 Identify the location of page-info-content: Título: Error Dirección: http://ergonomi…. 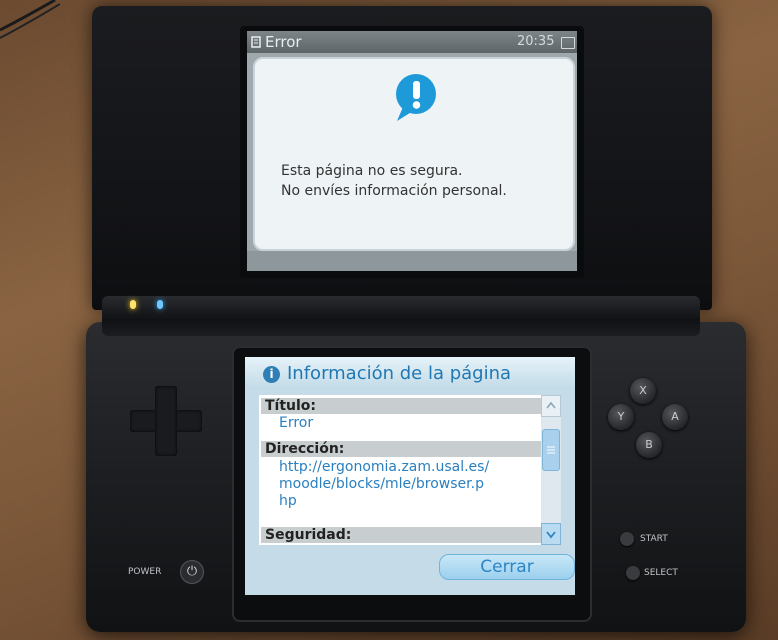
(406, 470).